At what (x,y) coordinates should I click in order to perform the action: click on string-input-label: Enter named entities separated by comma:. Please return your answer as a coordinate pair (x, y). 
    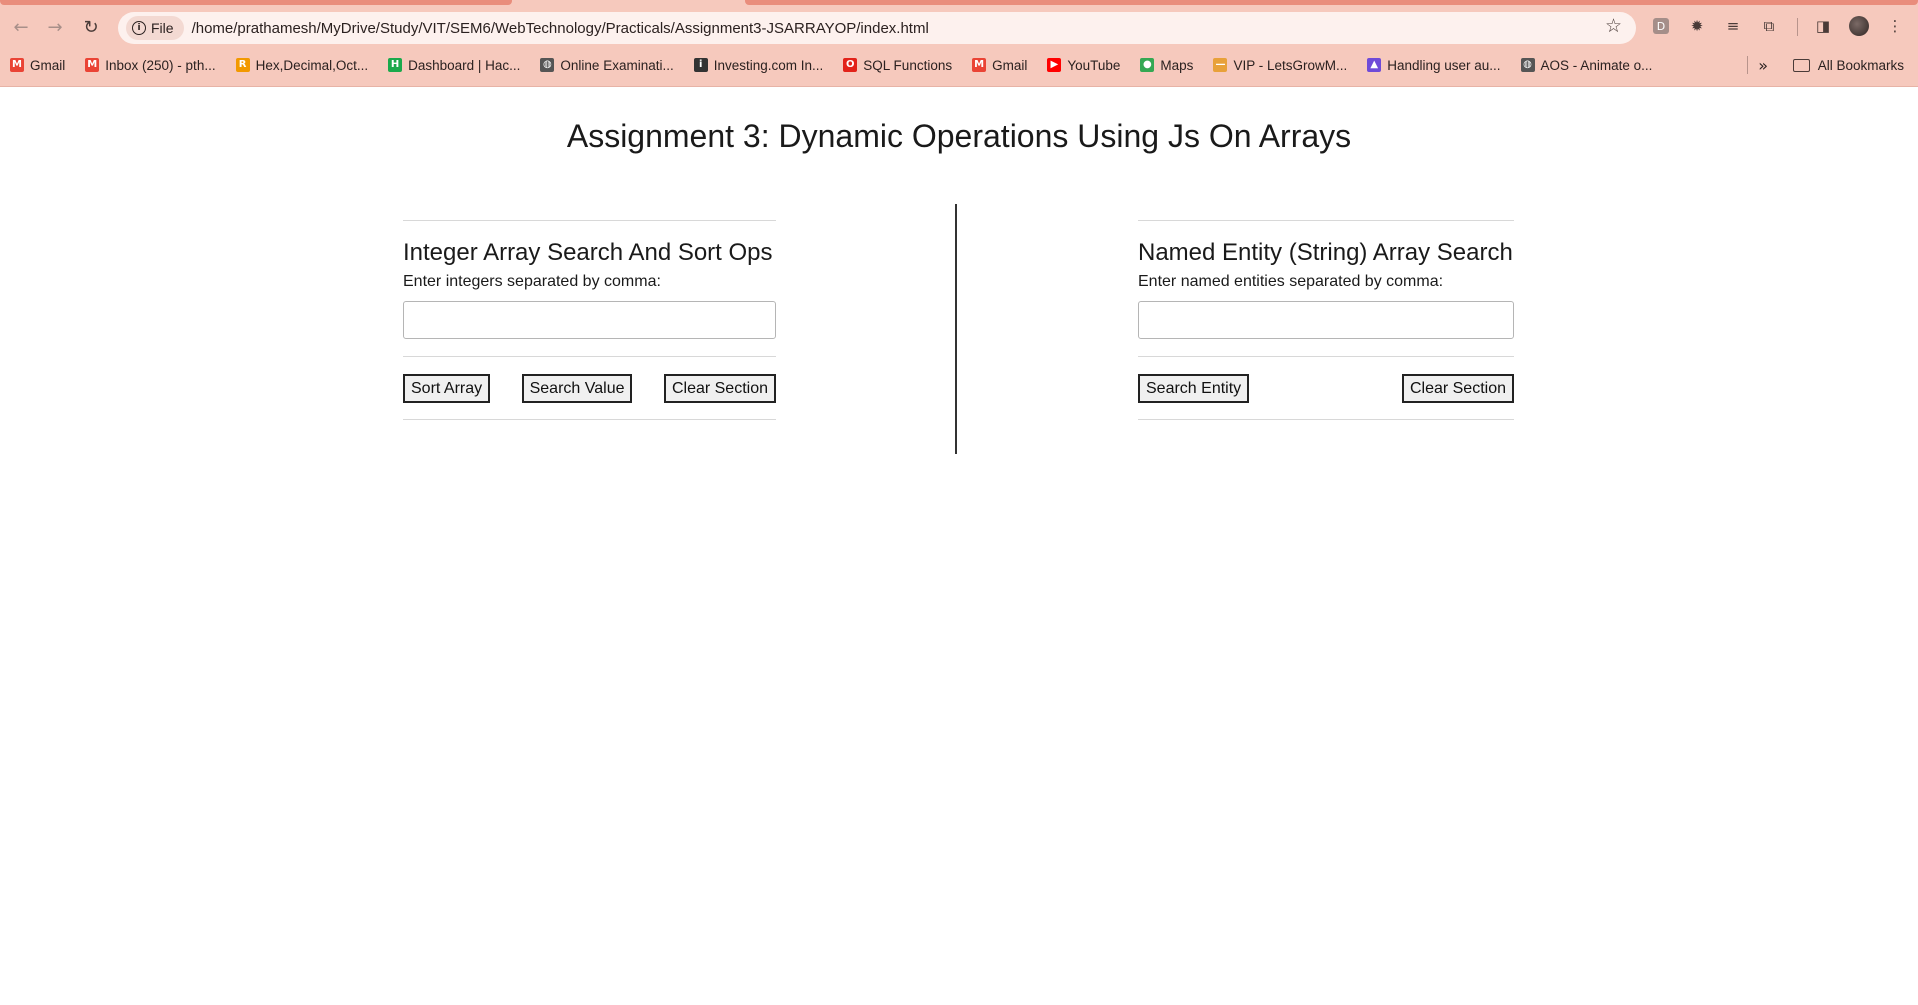
    Looking at the image, I should click on (1291, 281).